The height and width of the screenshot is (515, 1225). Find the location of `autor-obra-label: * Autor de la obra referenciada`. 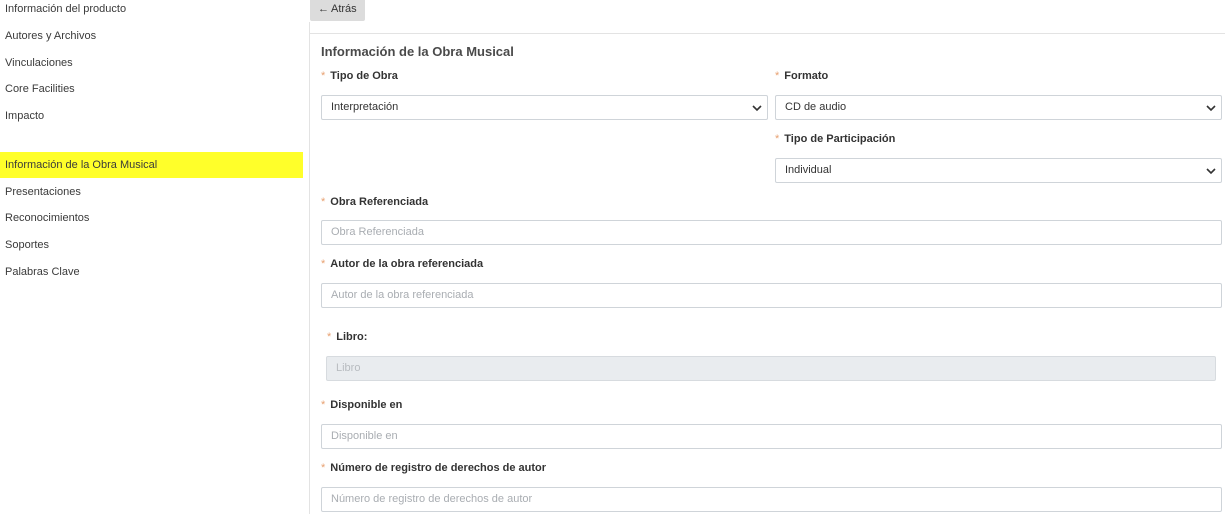

autor-obra-label: * Autor de la obra referenciada is located at coordinates (402, 264).